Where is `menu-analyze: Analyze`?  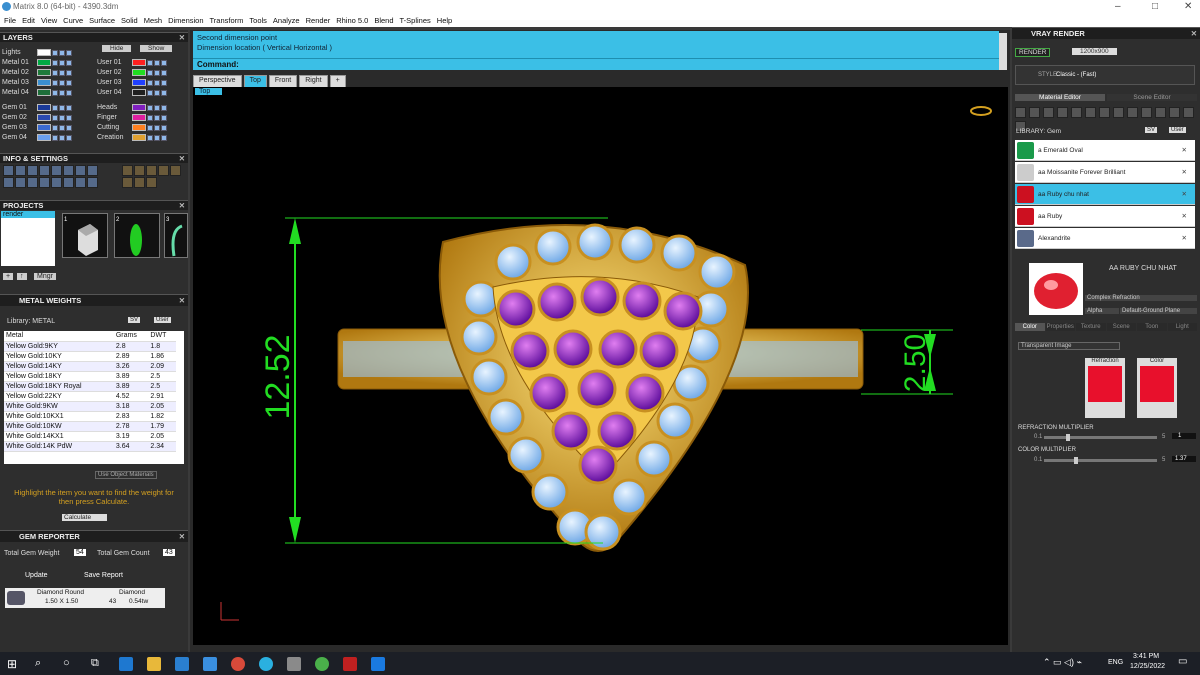 menu-analyze: Analyze is located at coordinates (286, 20).